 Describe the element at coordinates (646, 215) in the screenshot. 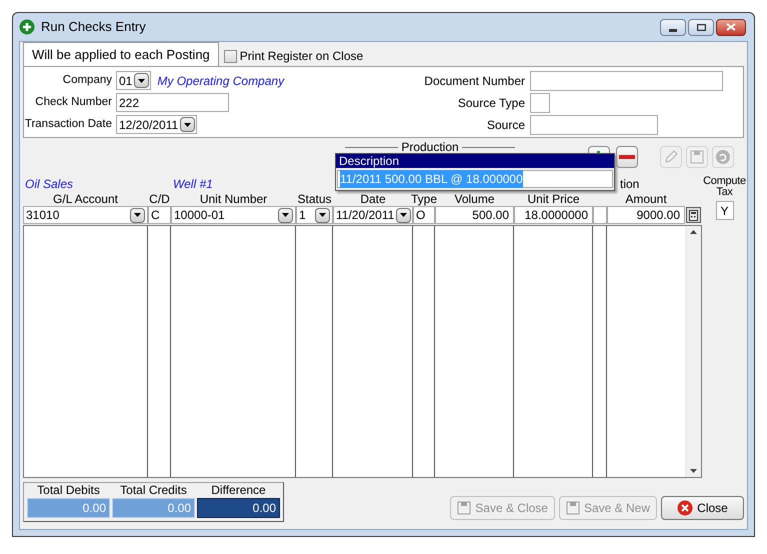

I see `number-field: 9000.00` at that location.